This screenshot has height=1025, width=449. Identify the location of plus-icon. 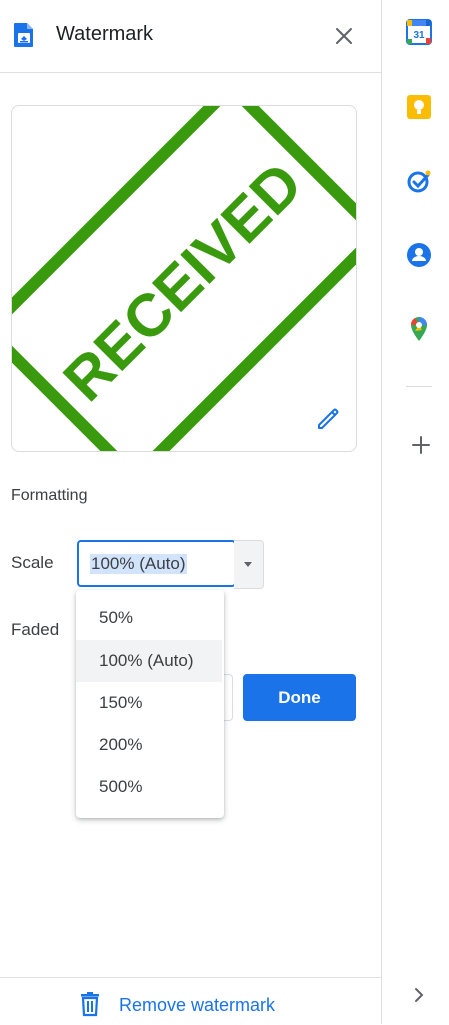
(421, 445).